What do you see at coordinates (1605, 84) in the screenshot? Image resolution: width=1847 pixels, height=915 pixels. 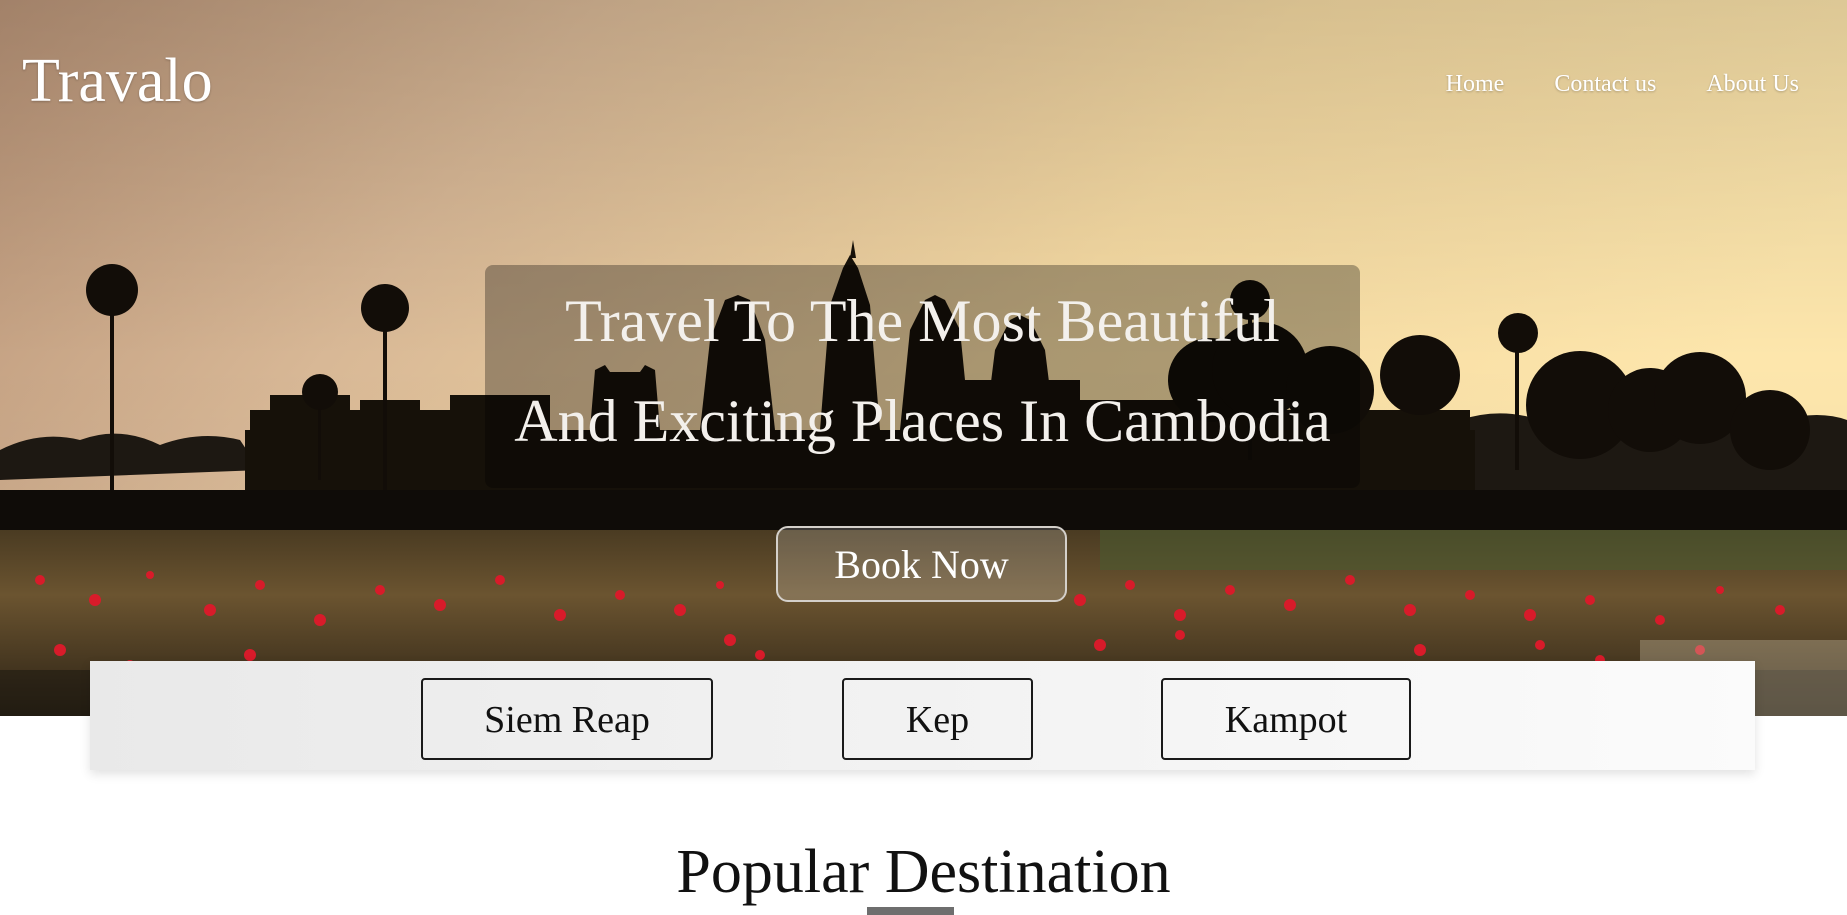 I see `nav-contact-link: Contact us` at bounding box center [1605, 84].